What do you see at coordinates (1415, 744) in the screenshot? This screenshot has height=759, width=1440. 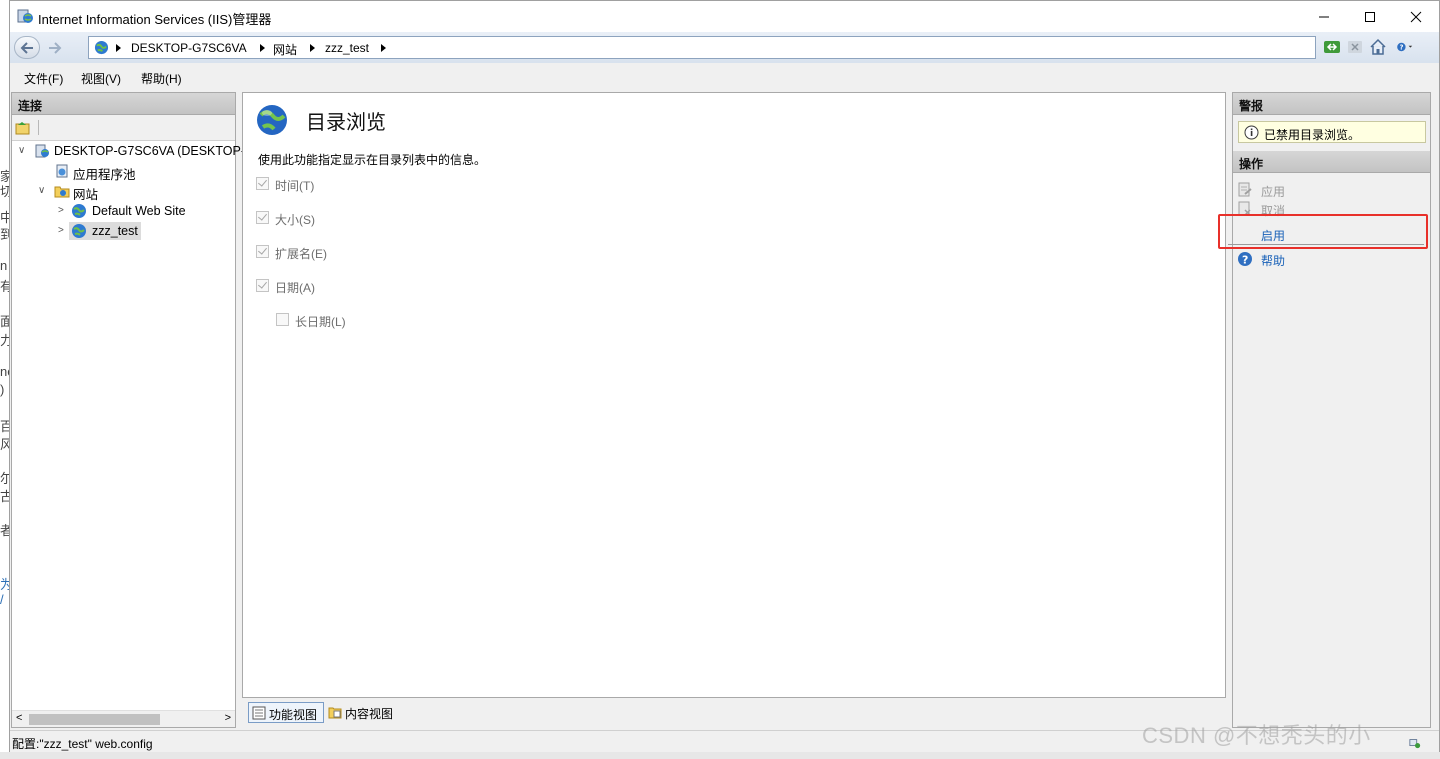 I see `network-icon` at bounding box center [1415, 744].